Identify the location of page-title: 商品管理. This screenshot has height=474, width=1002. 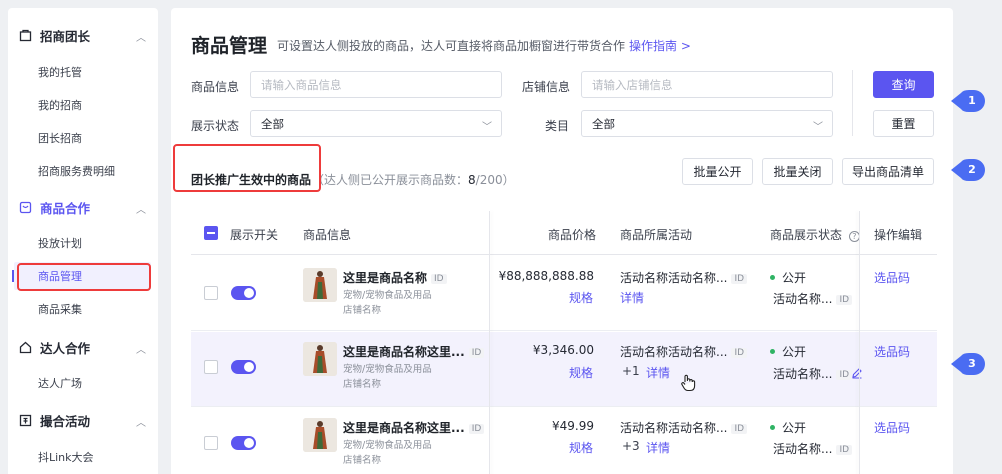
(229, 46).